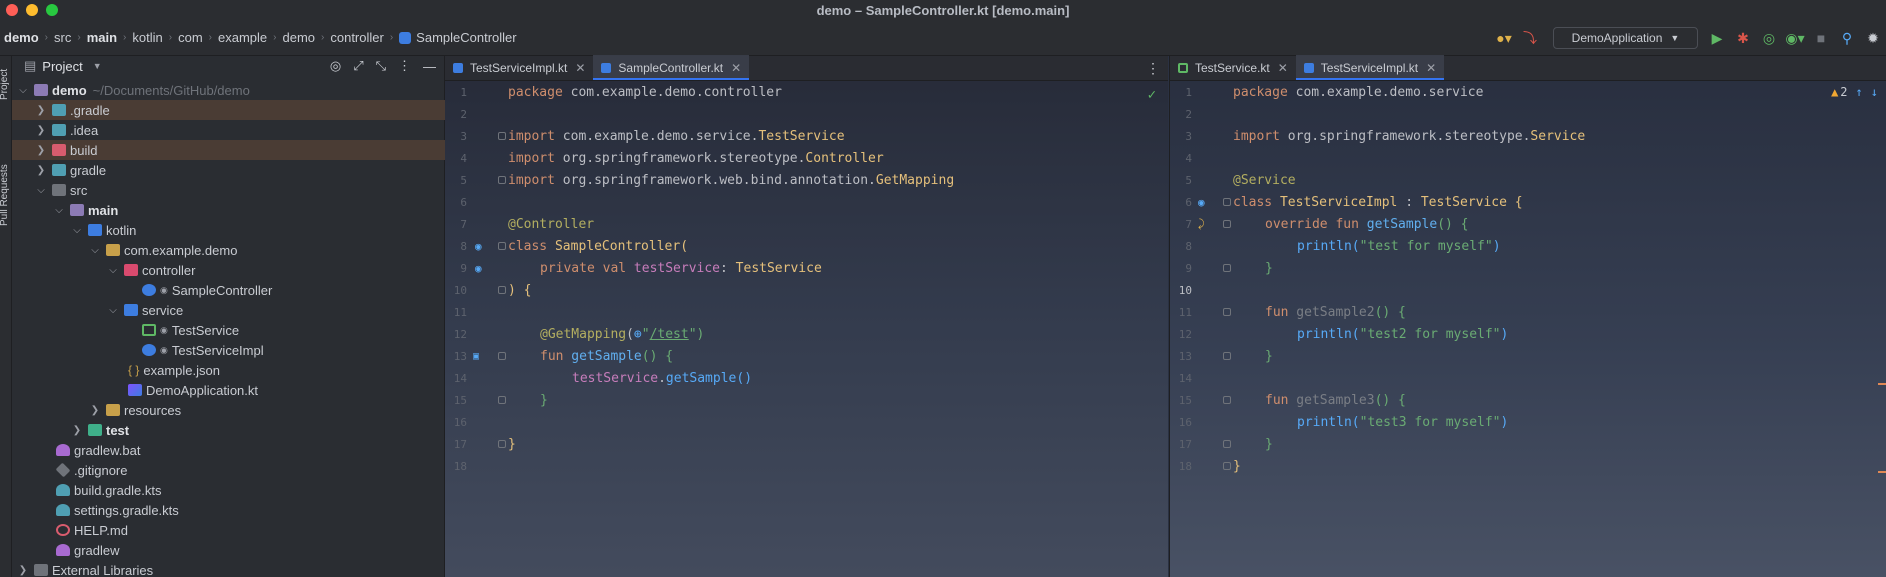 This screenshot has height=577, width=1886. What do you see at coordinates (1821, 38) in the screenshot?
I see `stop-icon: ■` at bounding box center [1821, 38].